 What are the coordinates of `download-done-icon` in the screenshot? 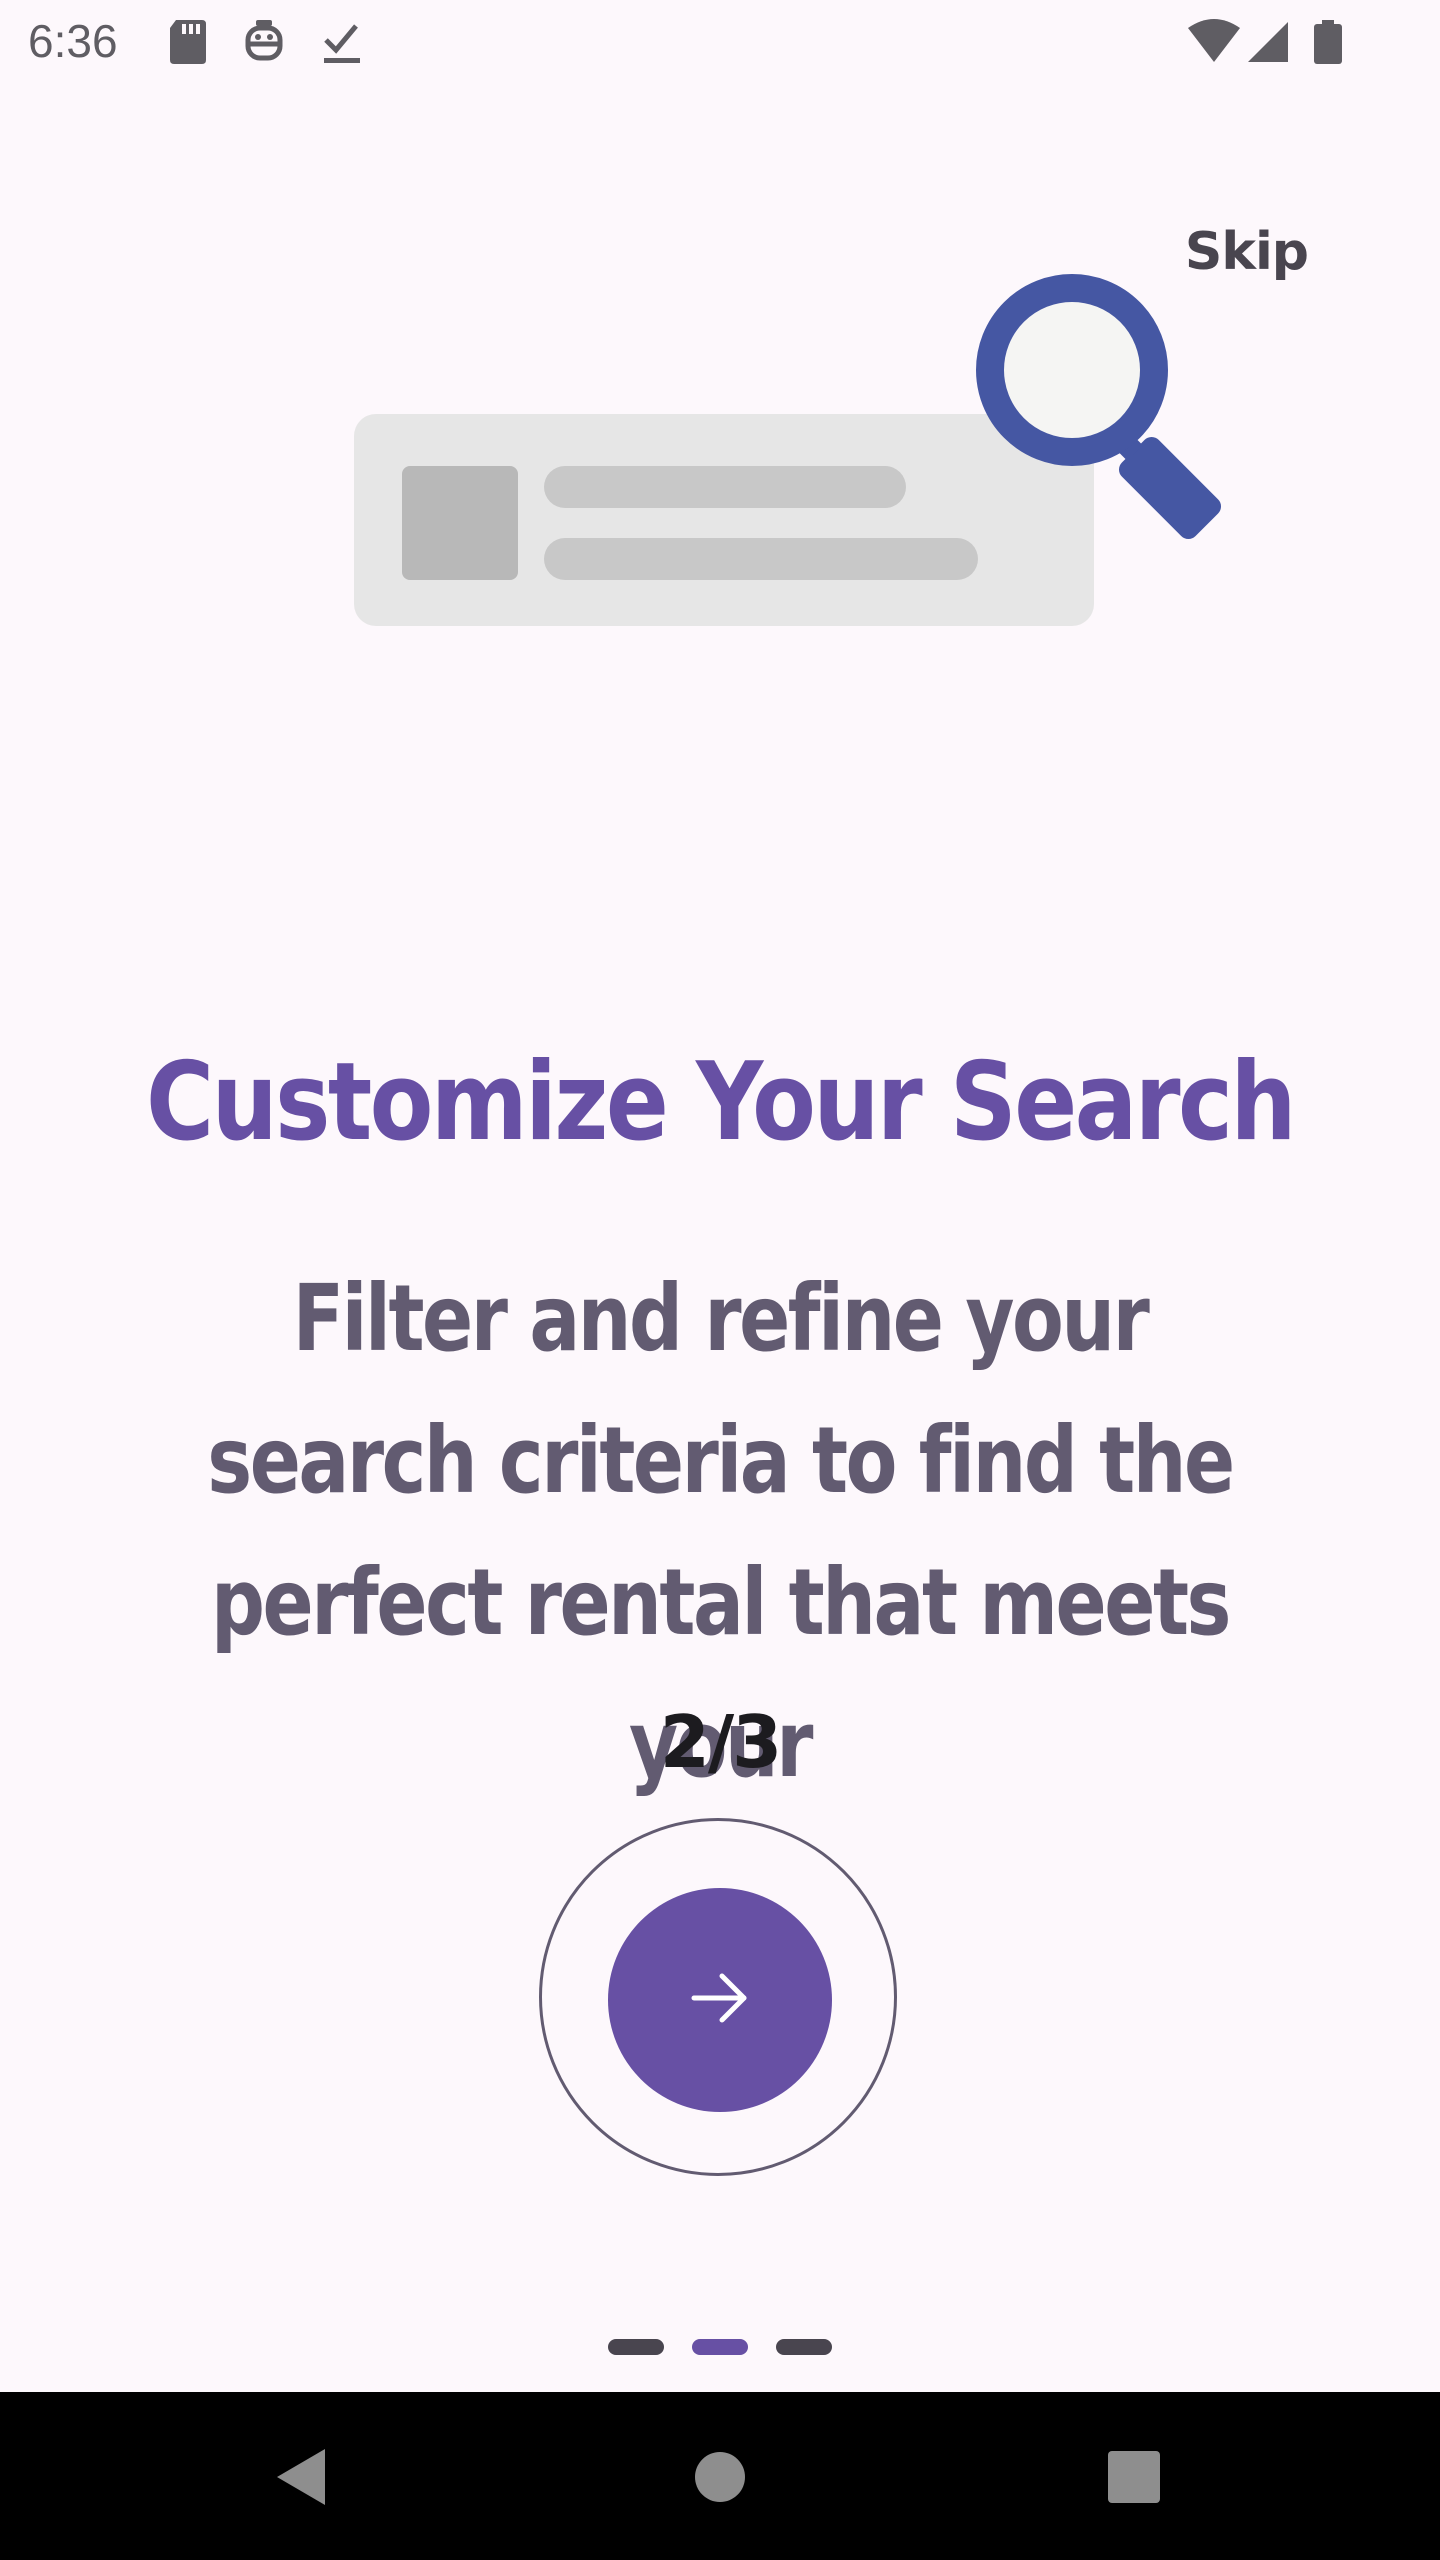 It's located at (342, 42).